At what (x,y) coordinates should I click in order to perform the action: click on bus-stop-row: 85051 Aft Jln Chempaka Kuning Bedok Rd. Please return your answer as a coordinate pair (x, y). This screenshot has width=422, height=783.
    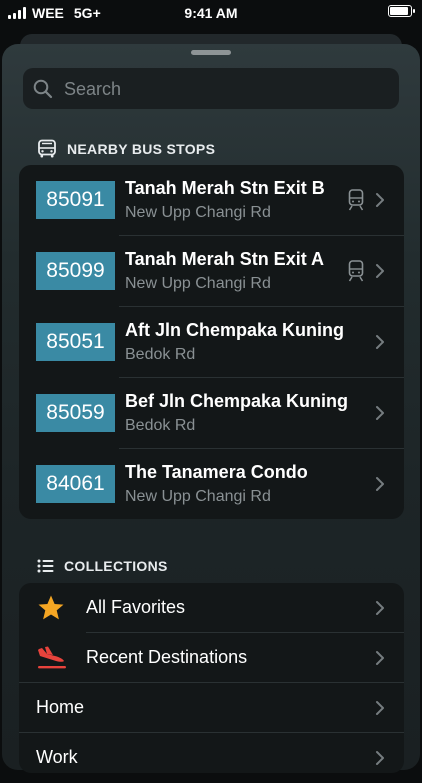
    Looking at the image, I should click on (211, 342).